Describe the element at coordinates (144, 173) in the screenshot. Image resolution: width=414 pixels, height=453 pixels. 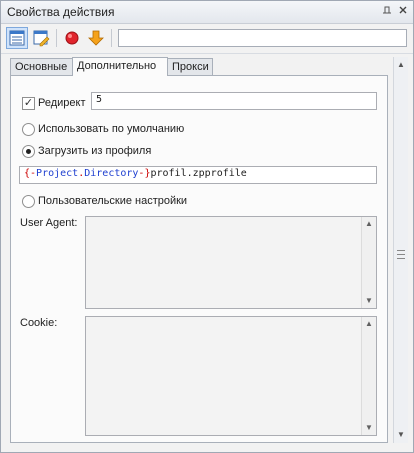
I see `macro-close: -}` at that location.